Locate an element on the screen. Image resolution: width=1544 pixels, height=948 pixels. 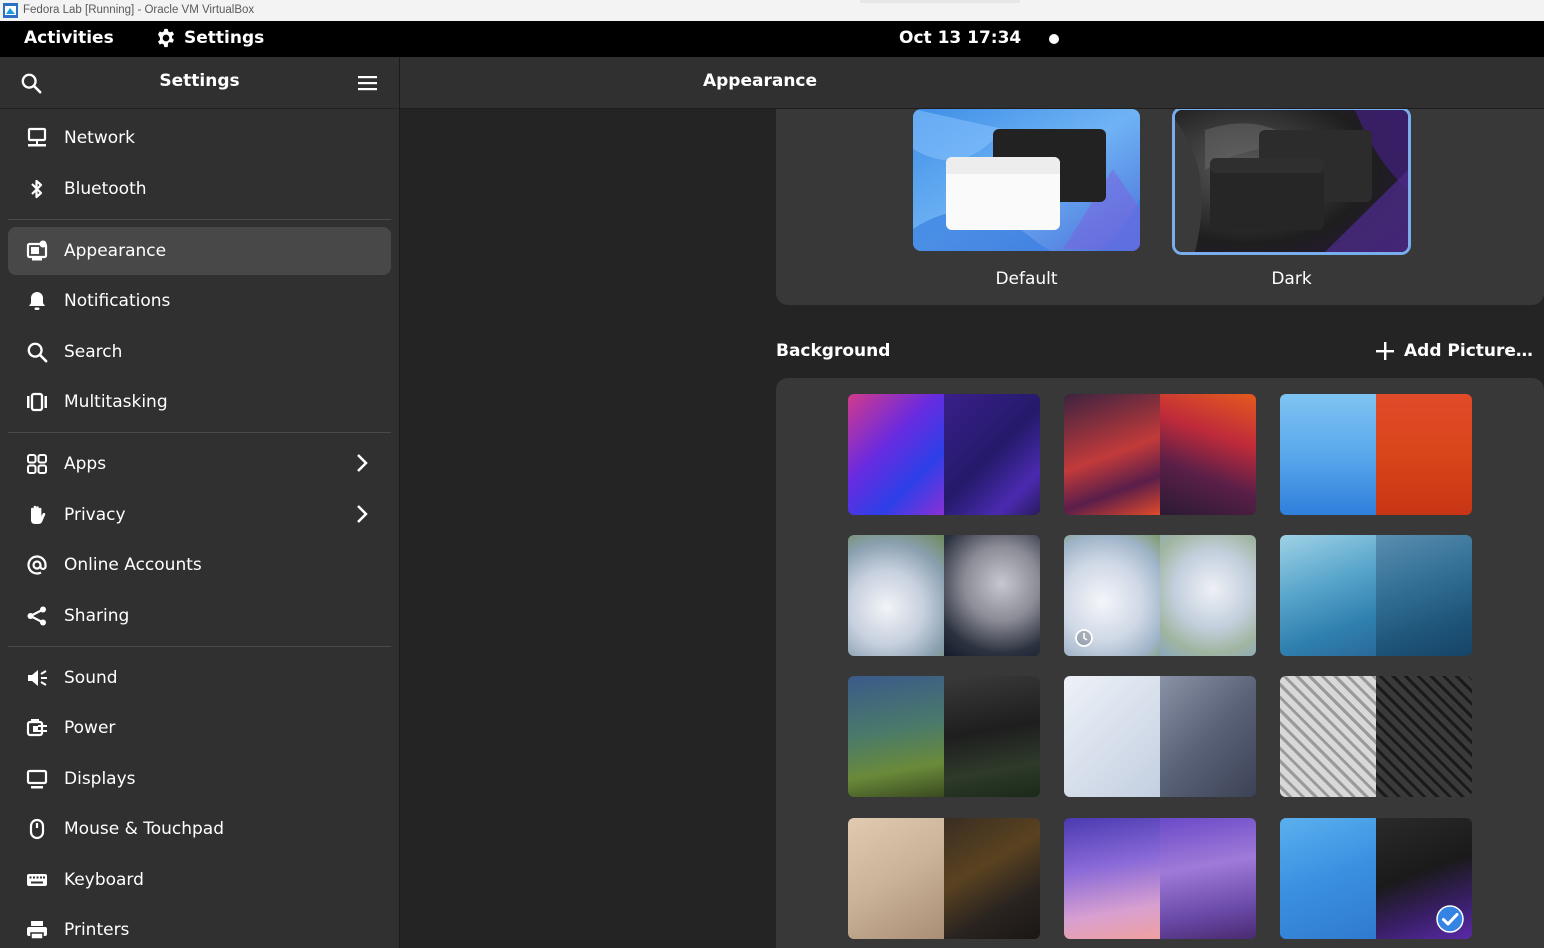
apps-icon is located at coordinates (37, 464).